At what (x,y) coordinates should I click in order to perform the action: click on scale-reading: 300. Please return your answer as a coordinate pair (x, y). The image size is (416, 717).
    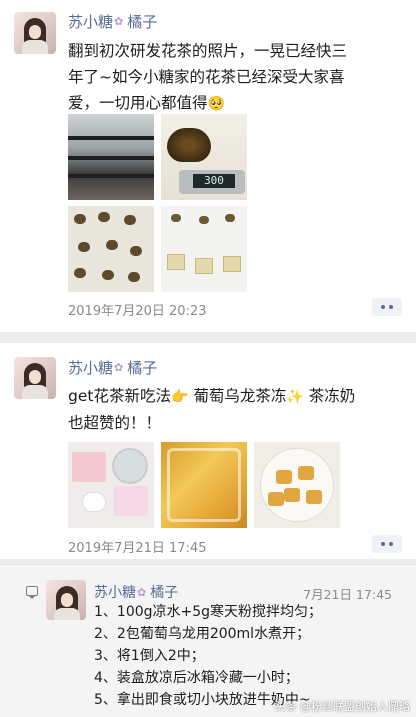
    Looking at the image, I should click on (214, 181).